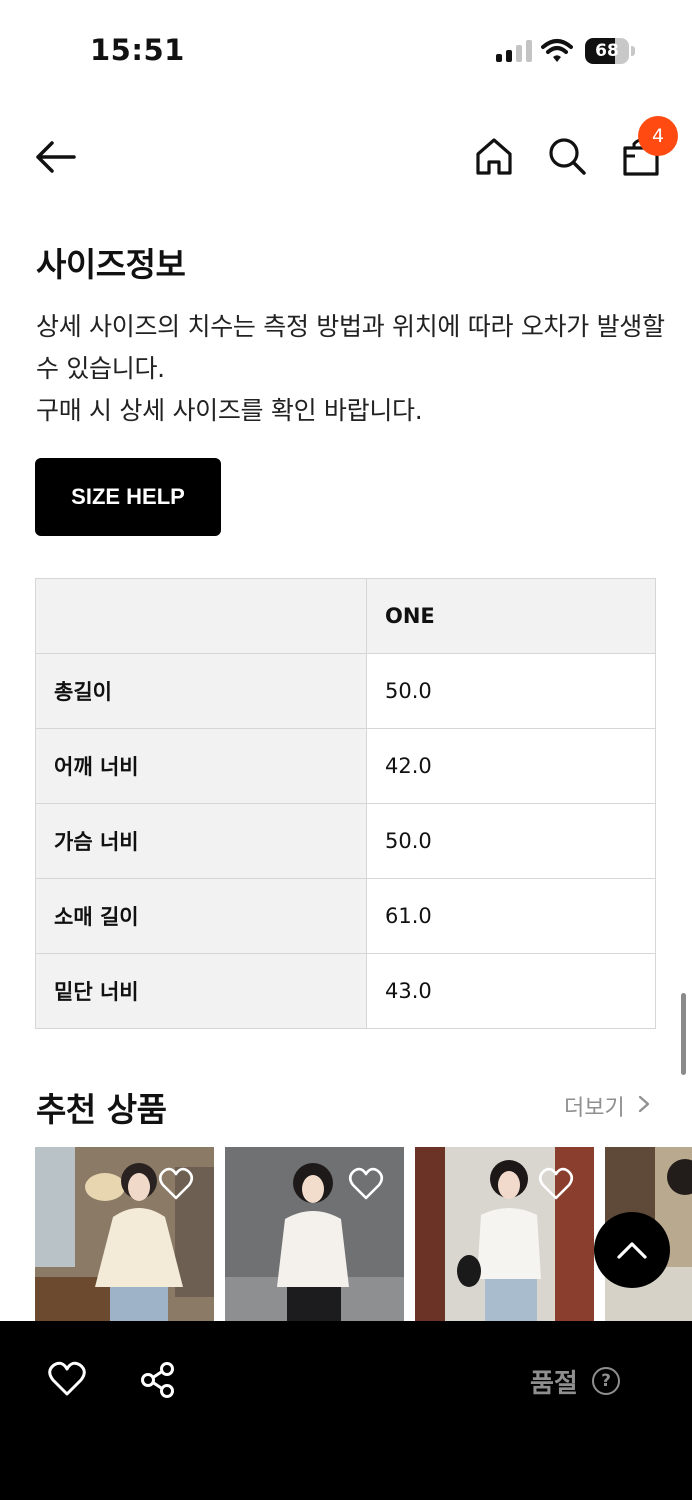 The width and height of the screenshot is (692, 1500). Describe the element at coordinates (201, 766) in the screenshot. I see `size-row-label: 어깨 너비` at that location.